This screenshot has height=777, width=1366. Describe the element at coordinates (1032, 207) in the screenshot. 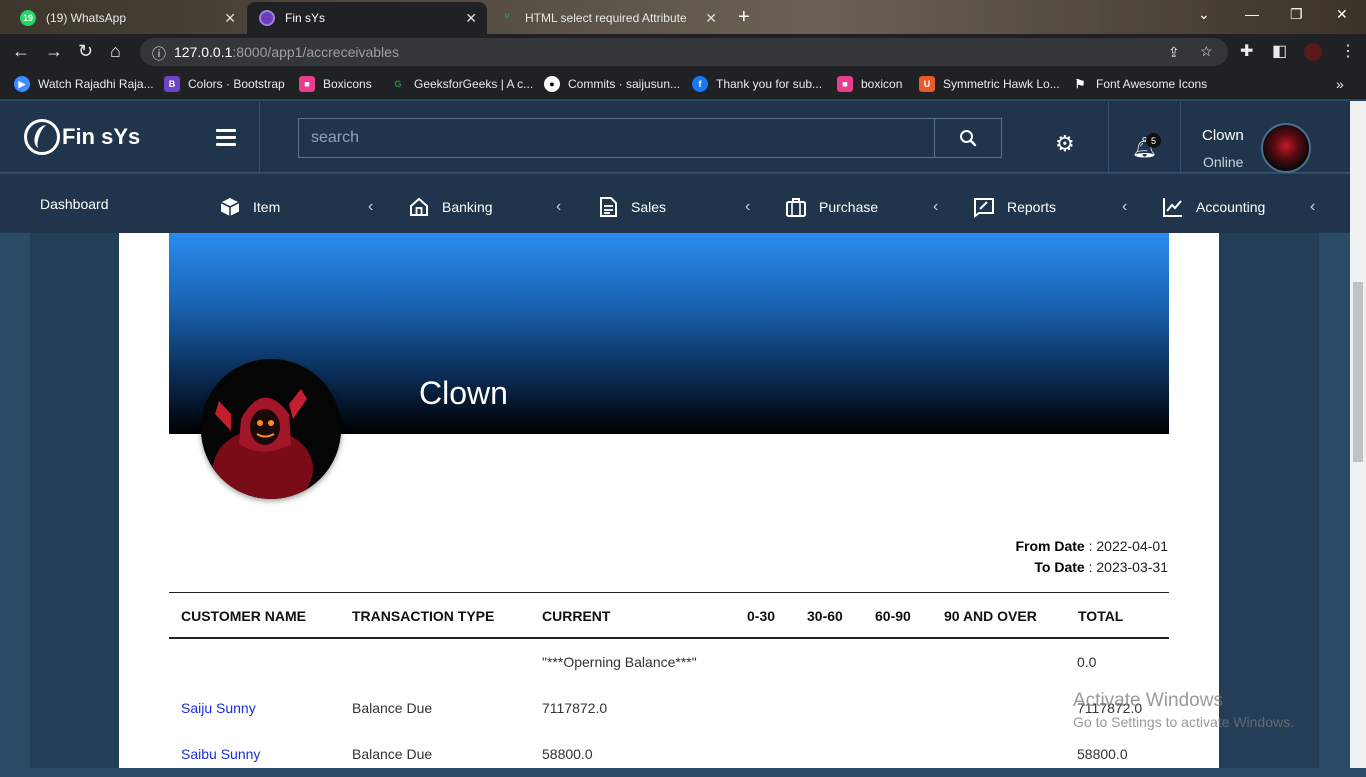

I see `nav-reports-label: Reports` at that location.